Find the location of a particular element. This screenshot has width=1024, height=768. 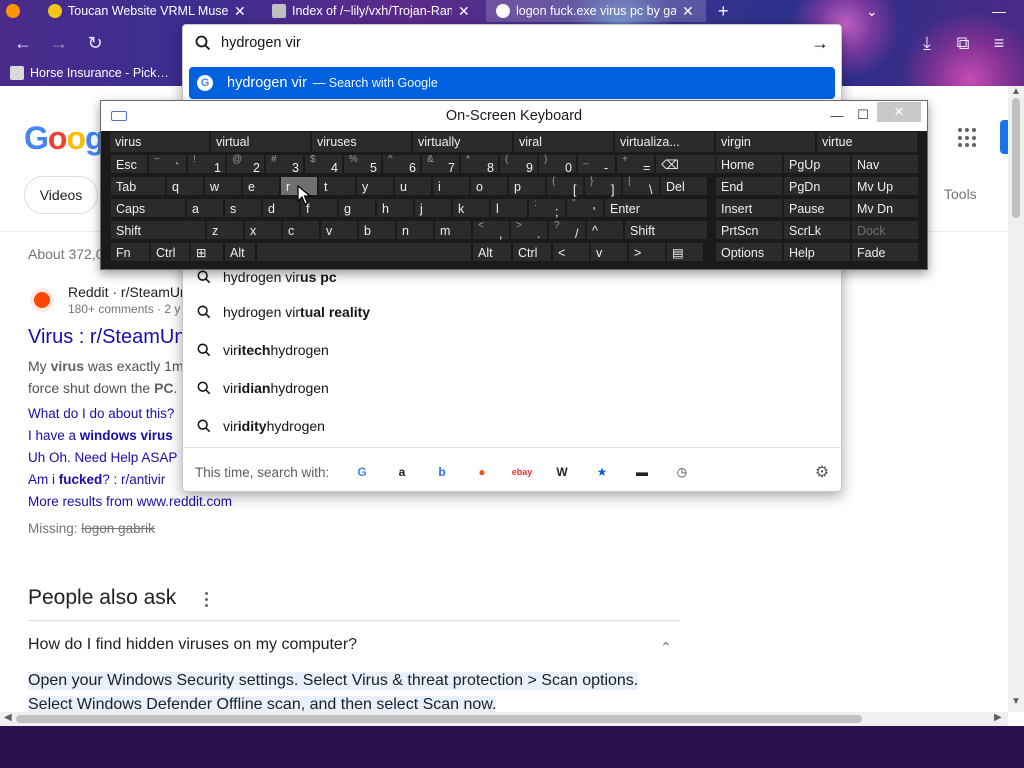

key-nav: Nav is located at coordinates (885, 164).